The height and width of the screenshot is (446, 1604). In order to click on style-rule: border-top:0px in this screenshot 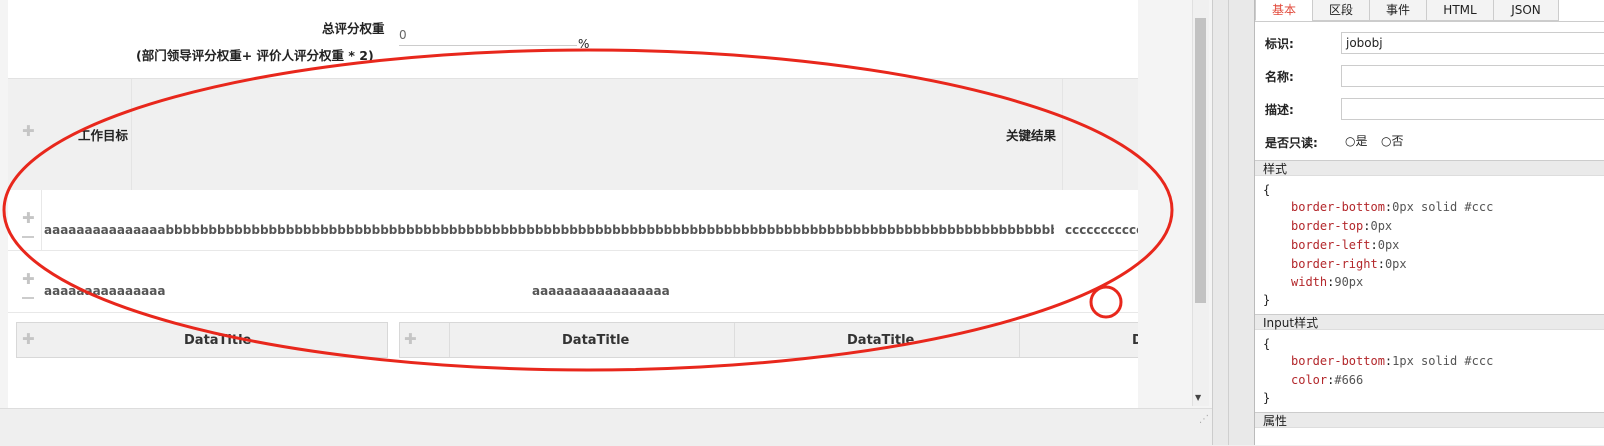, I will do `click(1341, 226)`.